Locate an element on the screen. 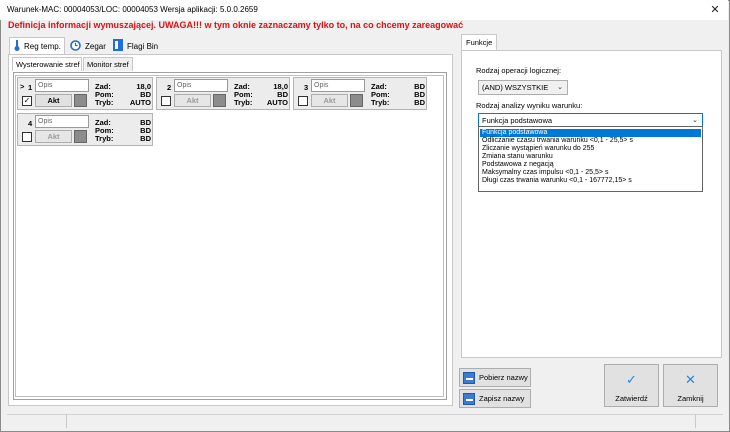 The width and height of the screenshot is (730, 432). dropdown-option: Funkcja podstawowa is located at coordinates (590, 133).